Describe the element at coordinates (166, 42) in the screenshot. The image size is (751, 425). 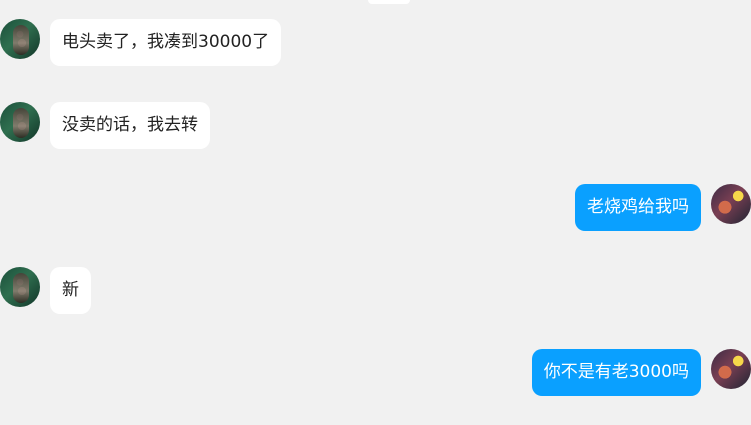
I see `message-bubble: 电头卖了，我凑到30000了` at that location.